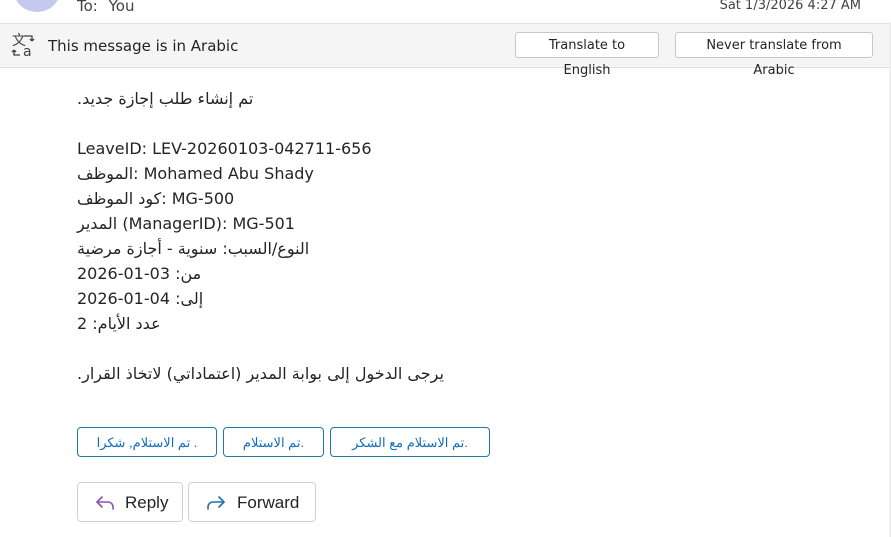 The image size is (891, 537). Describe the element at coordinates (774, 55) in the screenshot. I see `never-translate-button: Never translate from Arabic` at that location.